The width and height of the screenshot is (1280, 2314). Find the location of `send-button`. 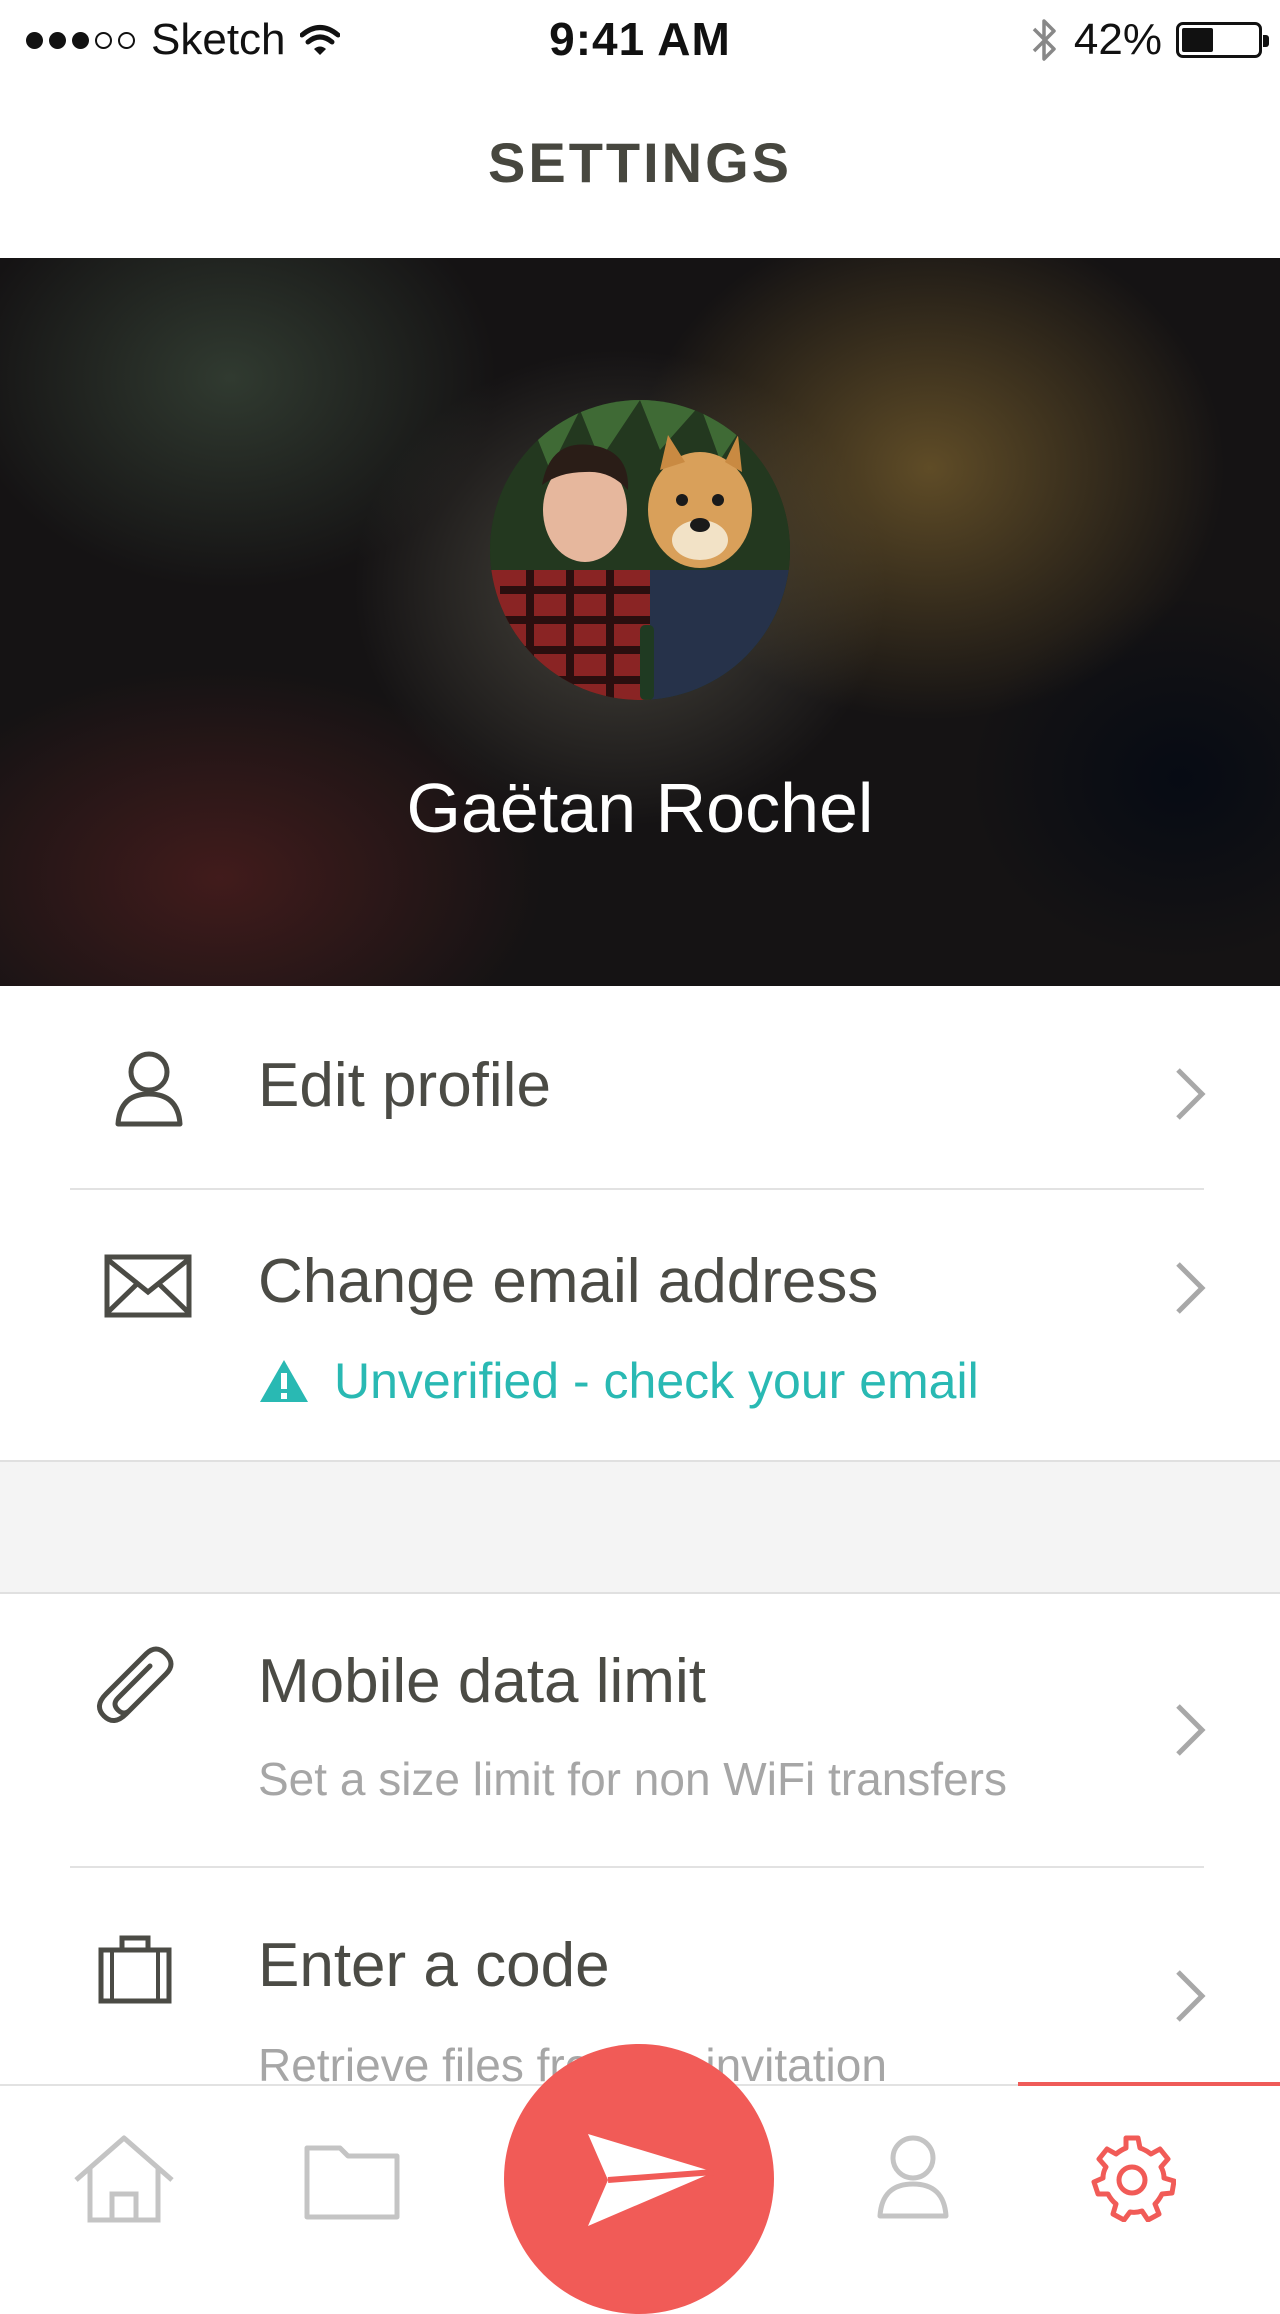

send-button is located at coordinates (639, 2179).